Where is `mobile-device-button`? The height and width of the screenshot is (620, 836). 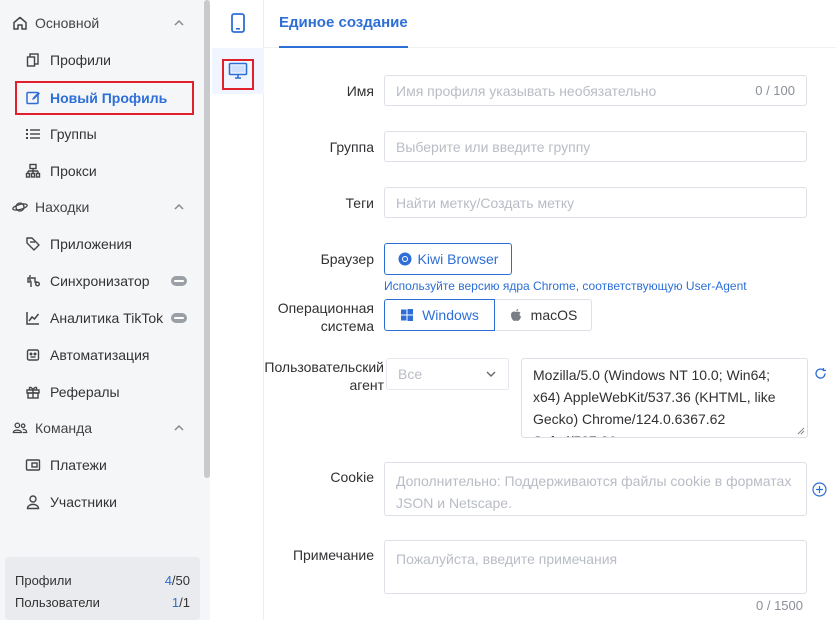 mobile-device-button is located at coordinates (238, 23).